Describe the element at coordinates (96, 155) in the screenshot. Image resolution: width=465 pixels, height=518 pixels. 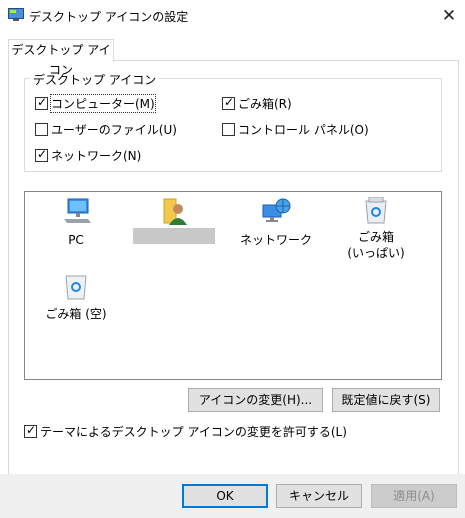
I see `checkbox-network-label: ネットワーク(N)` at that location.